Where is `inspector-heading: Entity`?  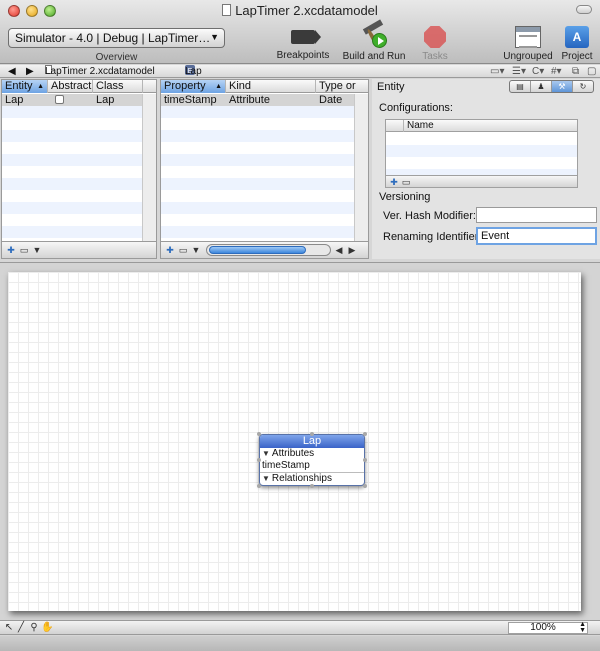 inspector-heading: Entity is located at coordinates (391, 87).